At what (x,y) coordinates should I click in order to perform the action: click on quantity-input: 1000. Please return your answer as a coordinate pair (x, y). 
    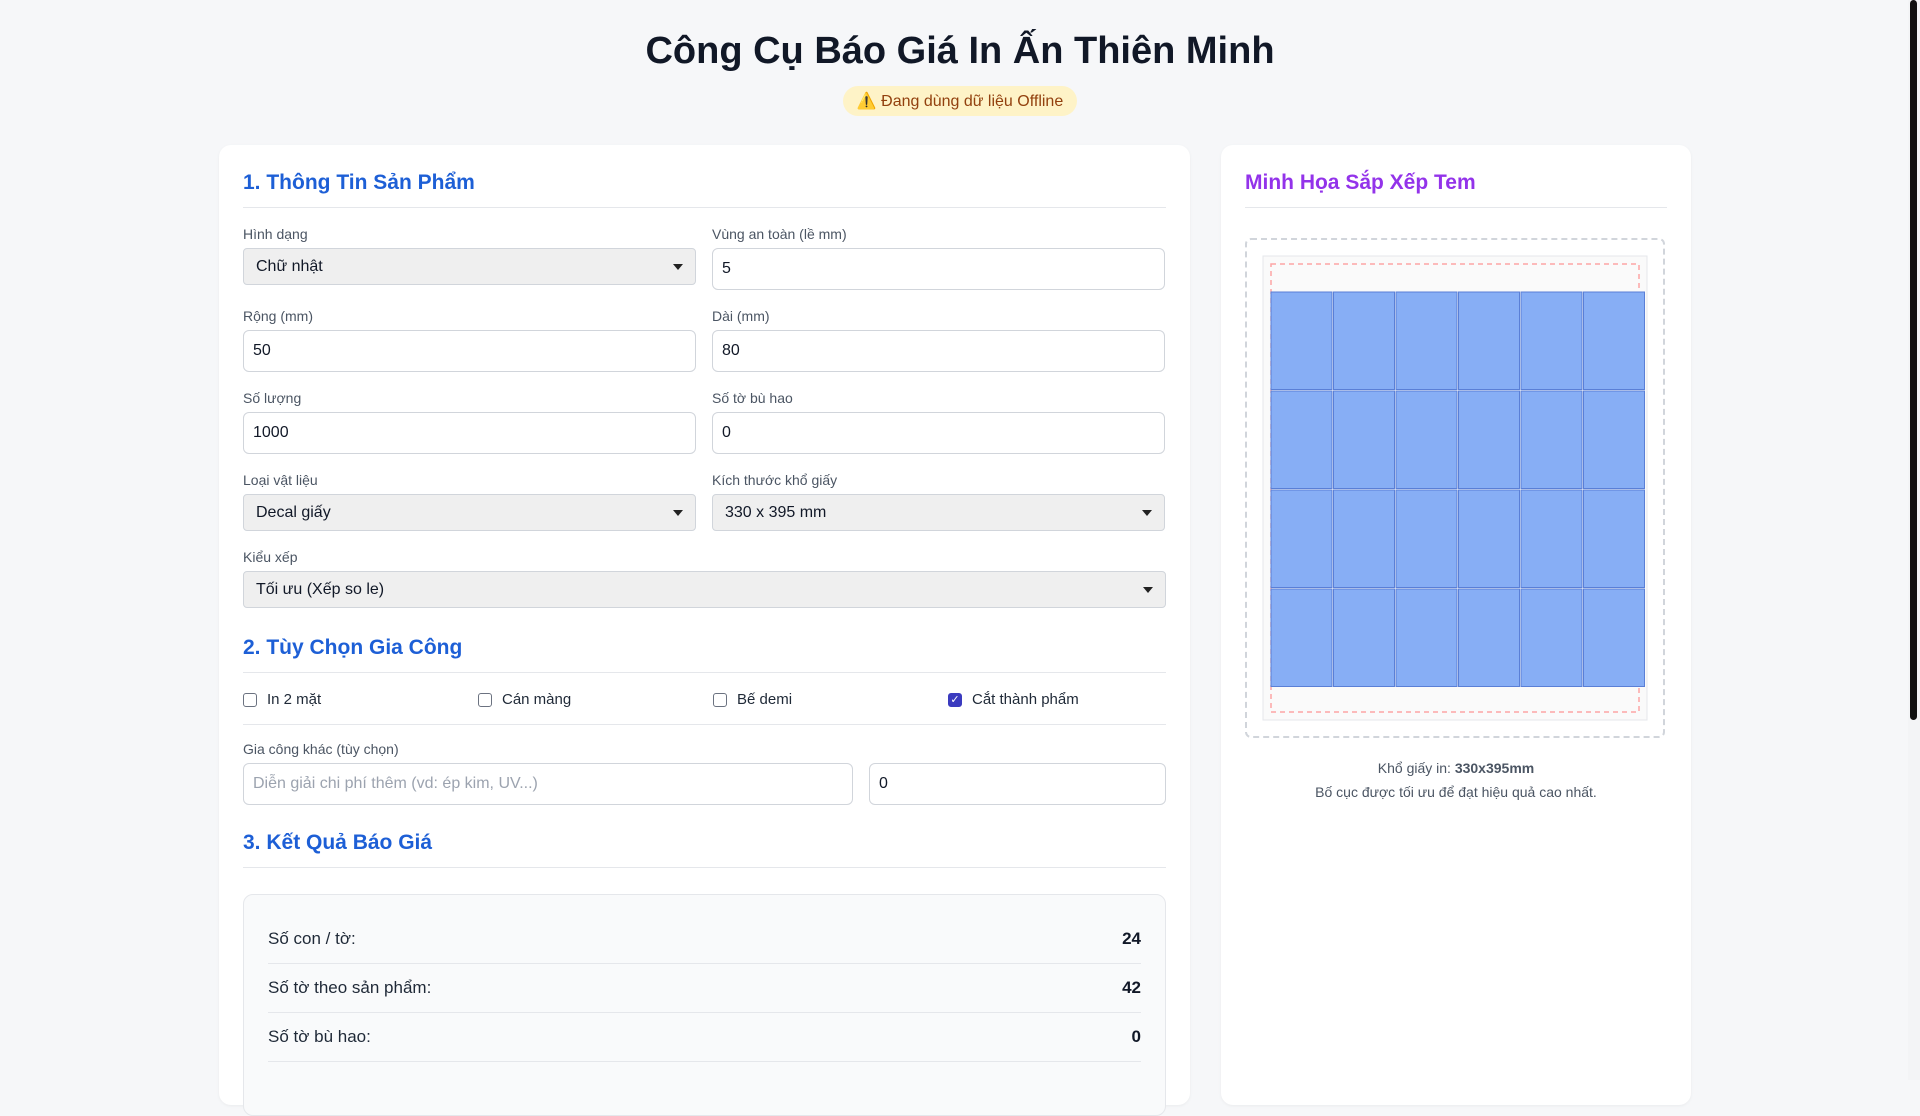
    Looking at the image, I should click on (469, 433).